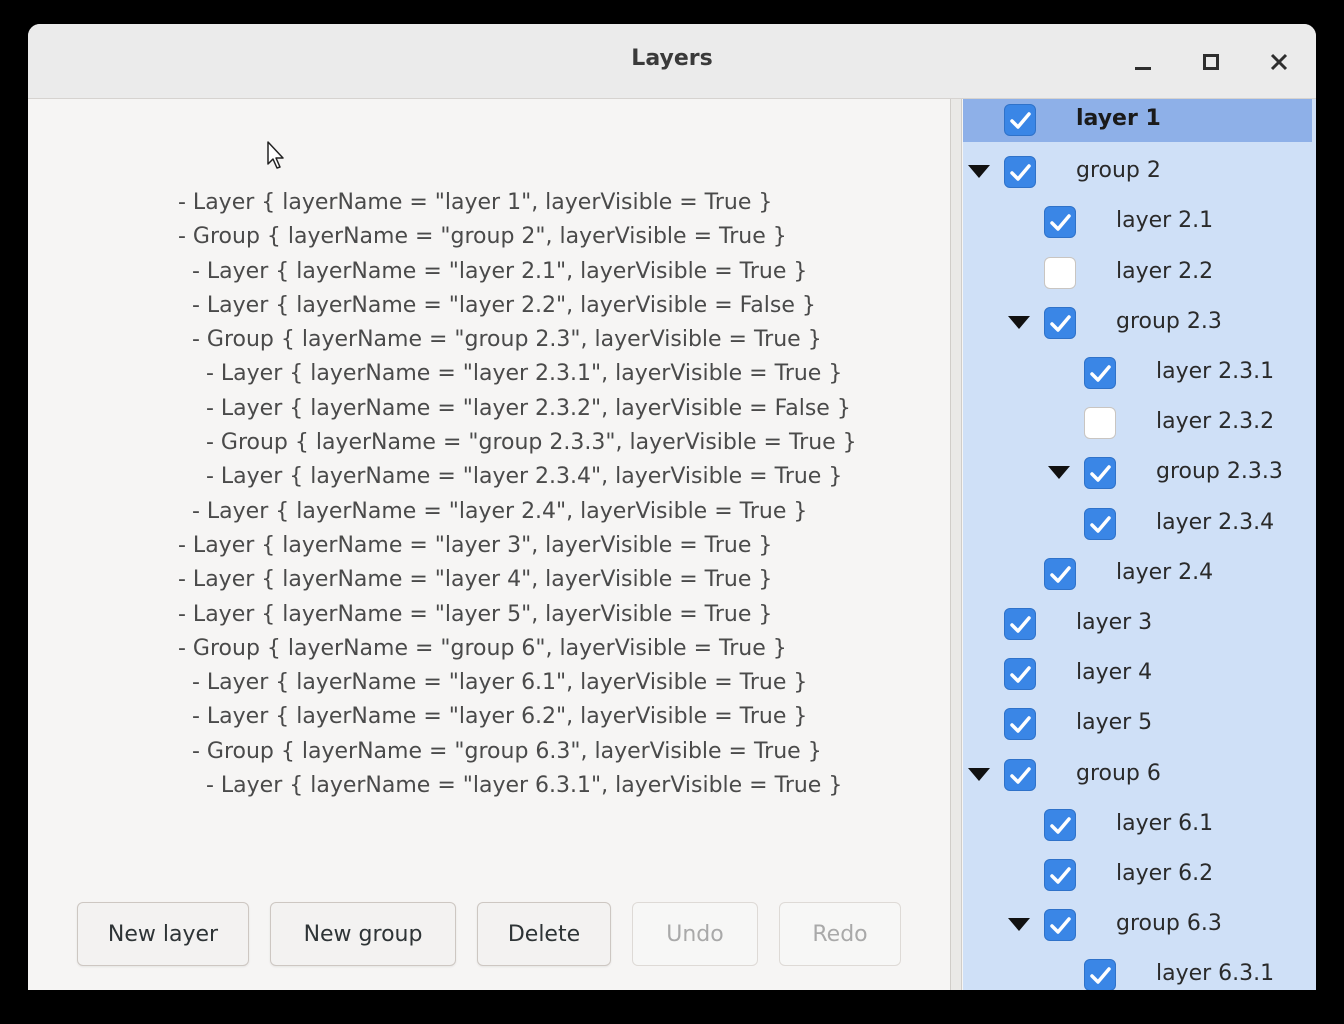 The width and height of the screenshot is (1344, 1024). What do you see at coordinates (1137, 475) in the screenshot?
I see `tree-row: group 2.3.3` at bounding box center [1137, 475].